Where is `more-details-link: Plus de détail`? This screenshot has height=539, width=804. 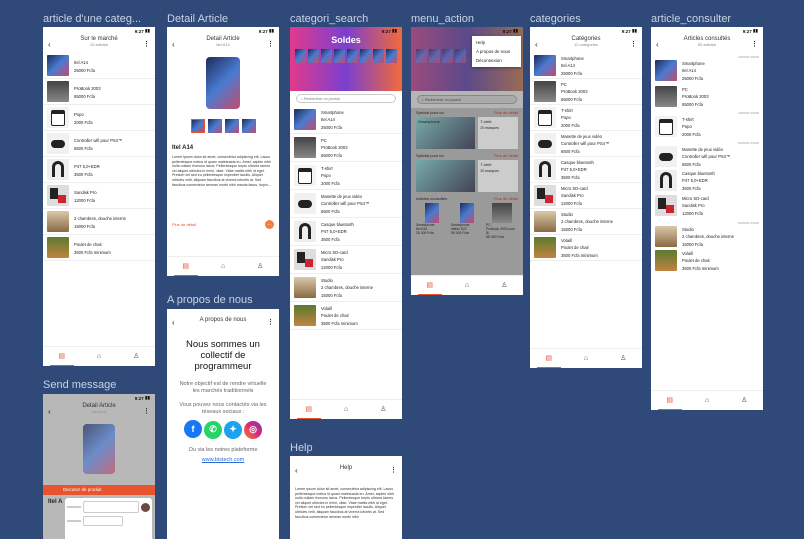
more-details-link: Plus de détail is located at coordinates (184, 224).